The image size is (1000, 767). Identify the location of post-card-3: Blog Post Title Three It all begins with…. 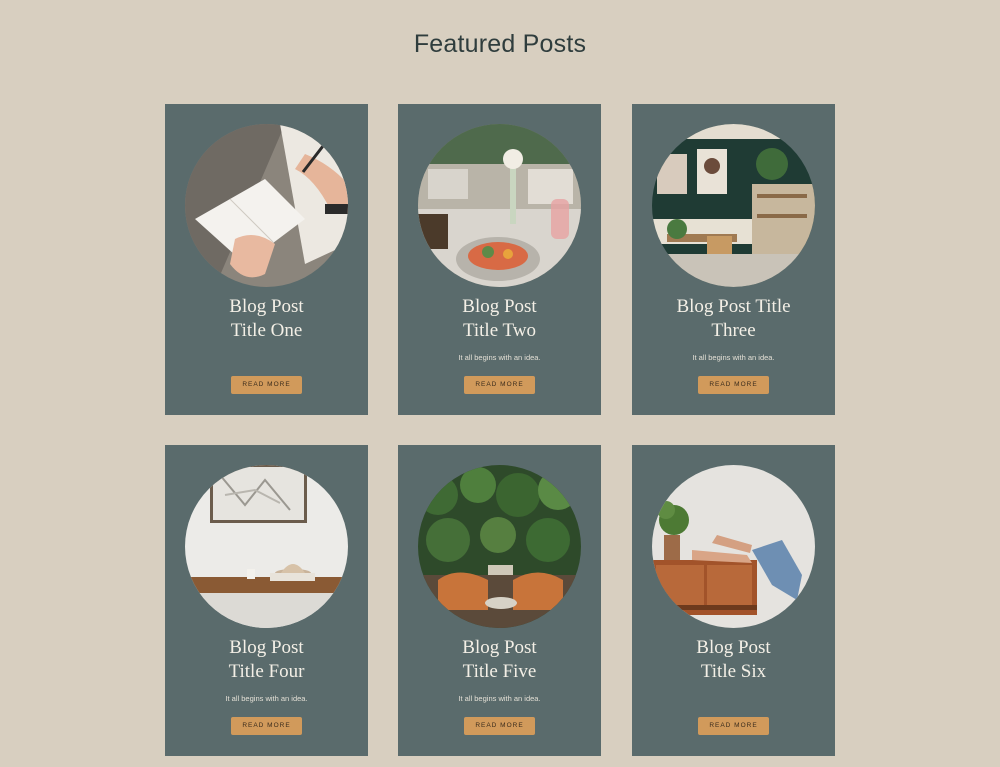
(733, 259).